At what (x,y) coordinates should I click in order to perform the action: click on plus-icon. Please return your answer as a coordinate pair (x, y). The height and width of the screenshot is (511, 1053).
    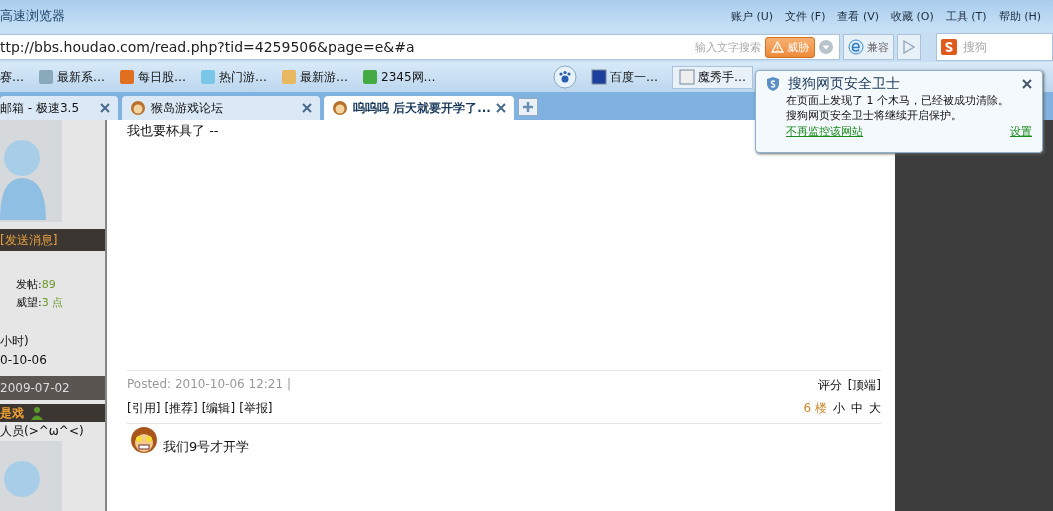
    Looking at the image, I should click on (528, 107).